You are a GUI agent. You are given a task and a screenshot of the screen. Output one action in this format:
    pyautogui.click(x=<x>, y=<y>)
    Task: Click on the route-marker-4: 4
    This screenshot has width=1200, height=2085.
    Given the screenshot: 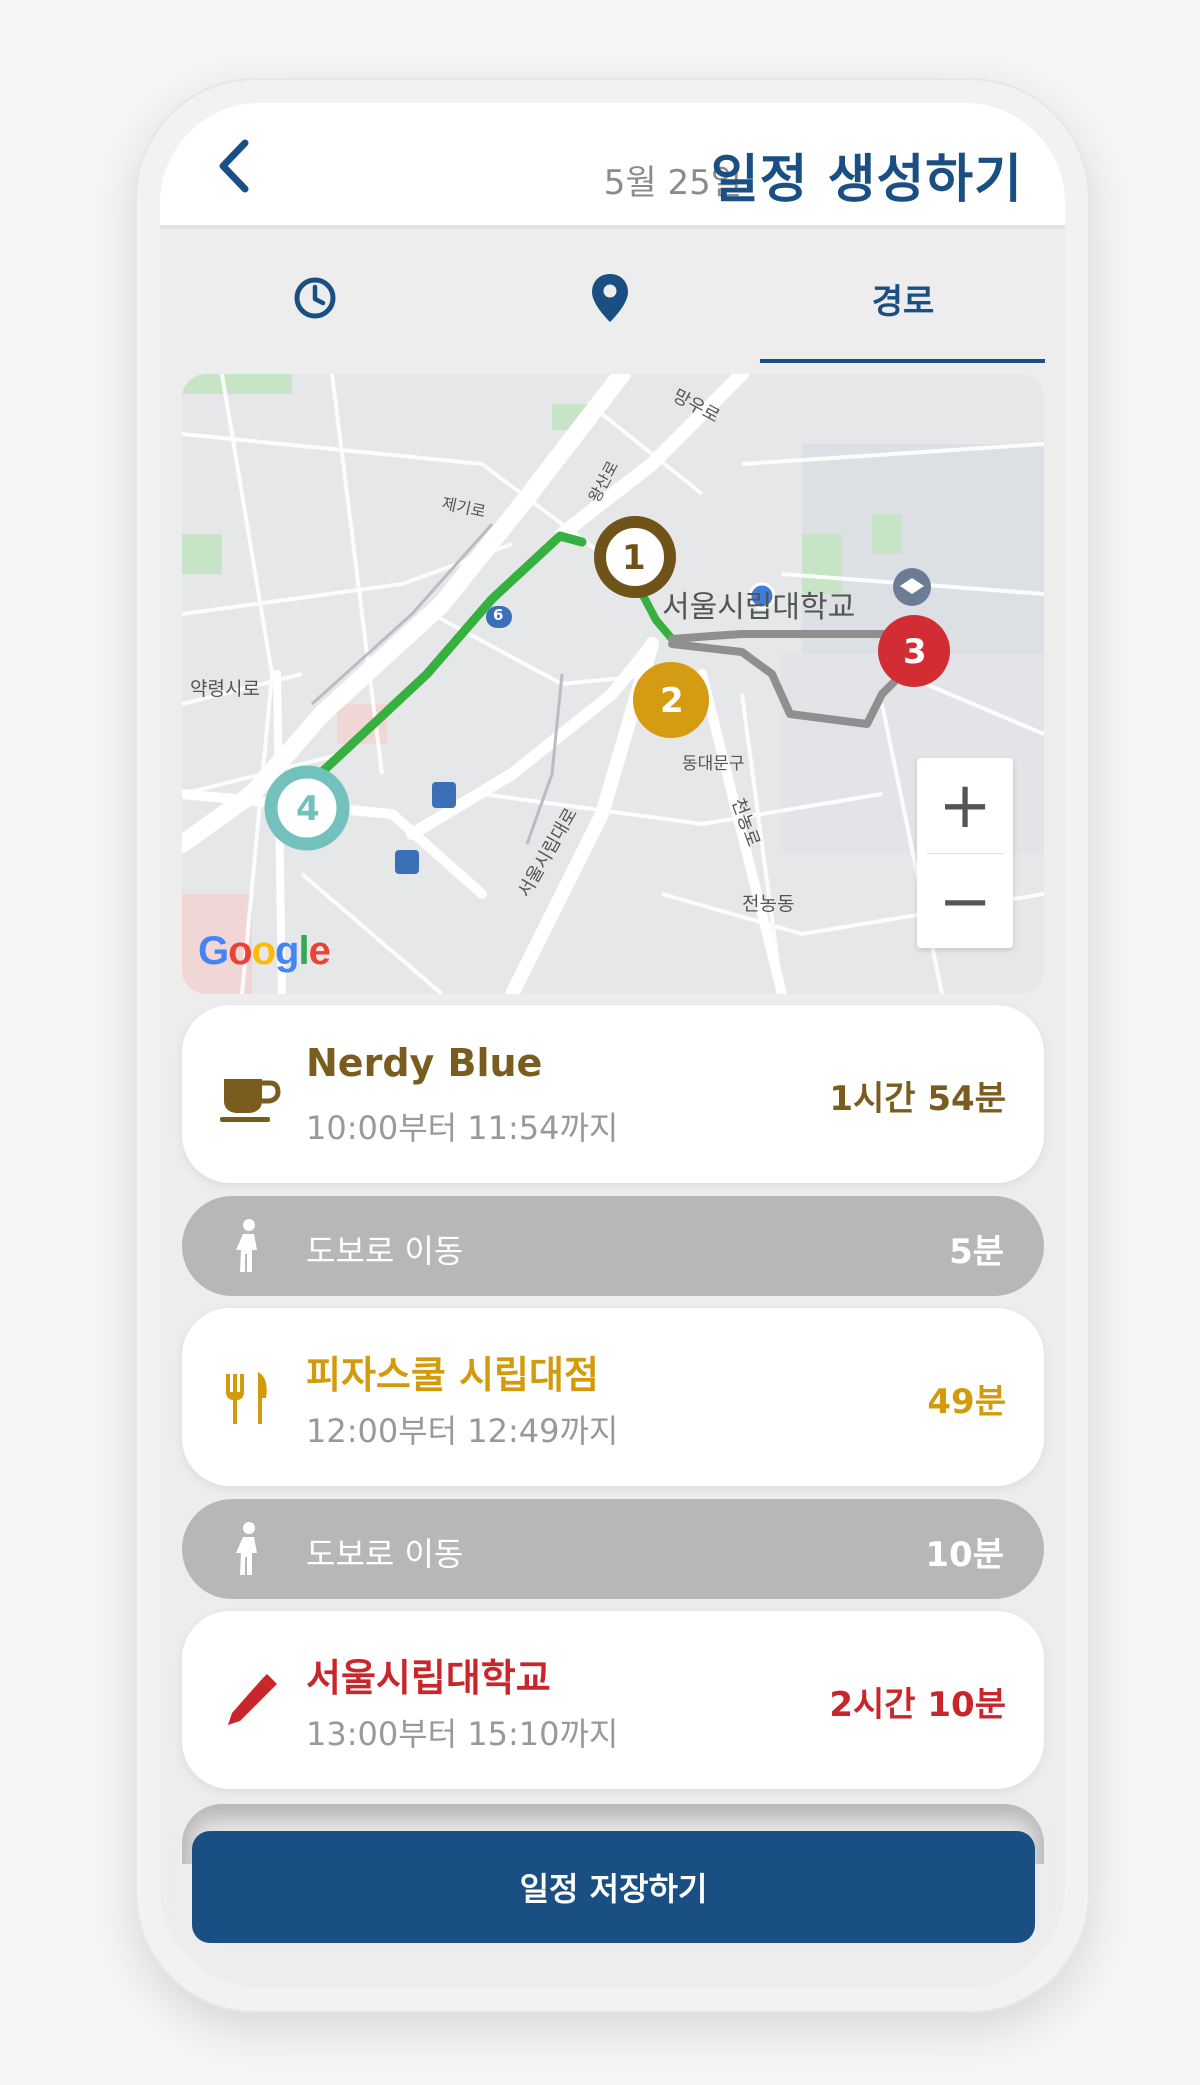 What is the action you would take?
    pyautogui.click(x=308, y=809)
    